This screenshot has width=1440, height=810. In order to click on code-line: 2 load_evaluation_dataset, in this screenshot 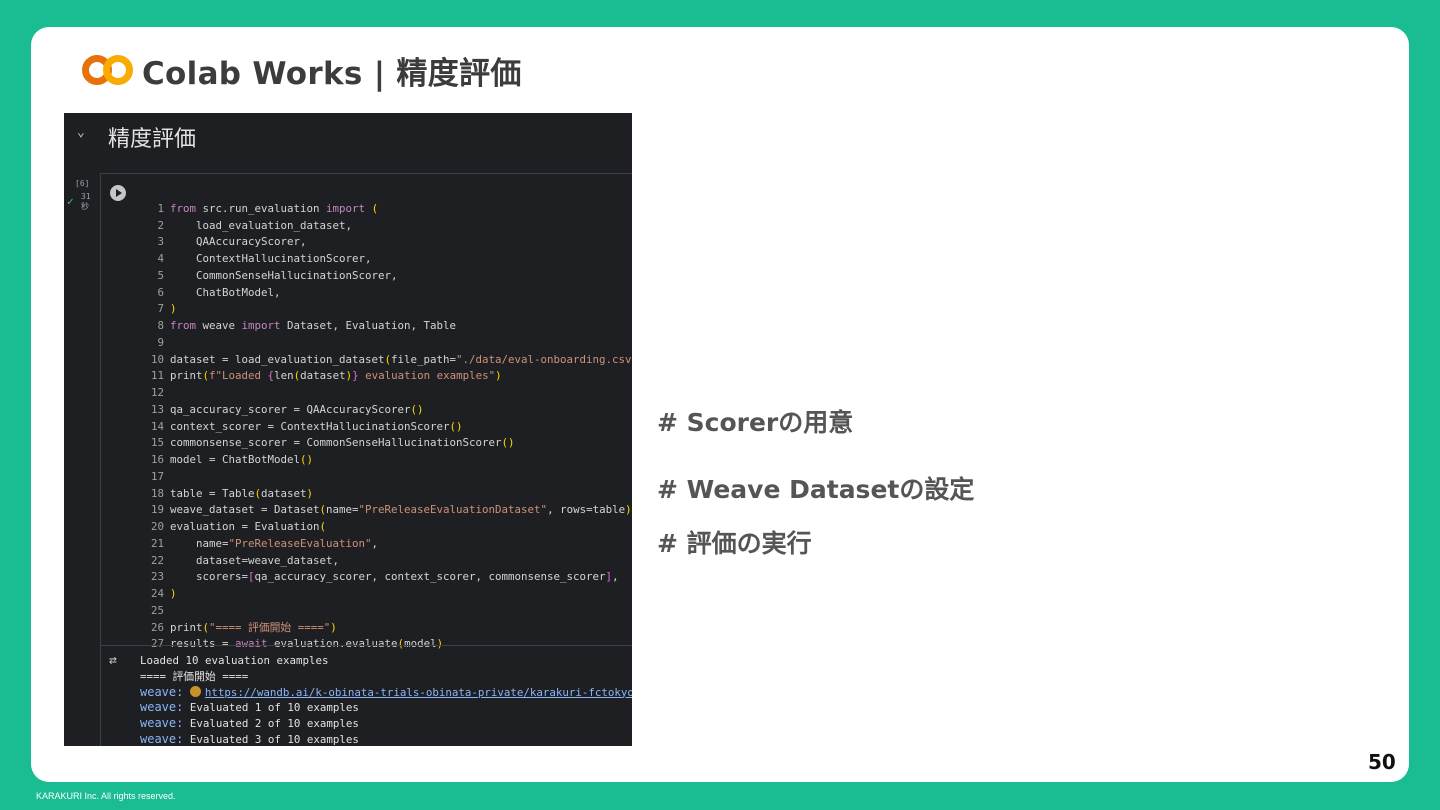, I will do `click(255, 225)`.